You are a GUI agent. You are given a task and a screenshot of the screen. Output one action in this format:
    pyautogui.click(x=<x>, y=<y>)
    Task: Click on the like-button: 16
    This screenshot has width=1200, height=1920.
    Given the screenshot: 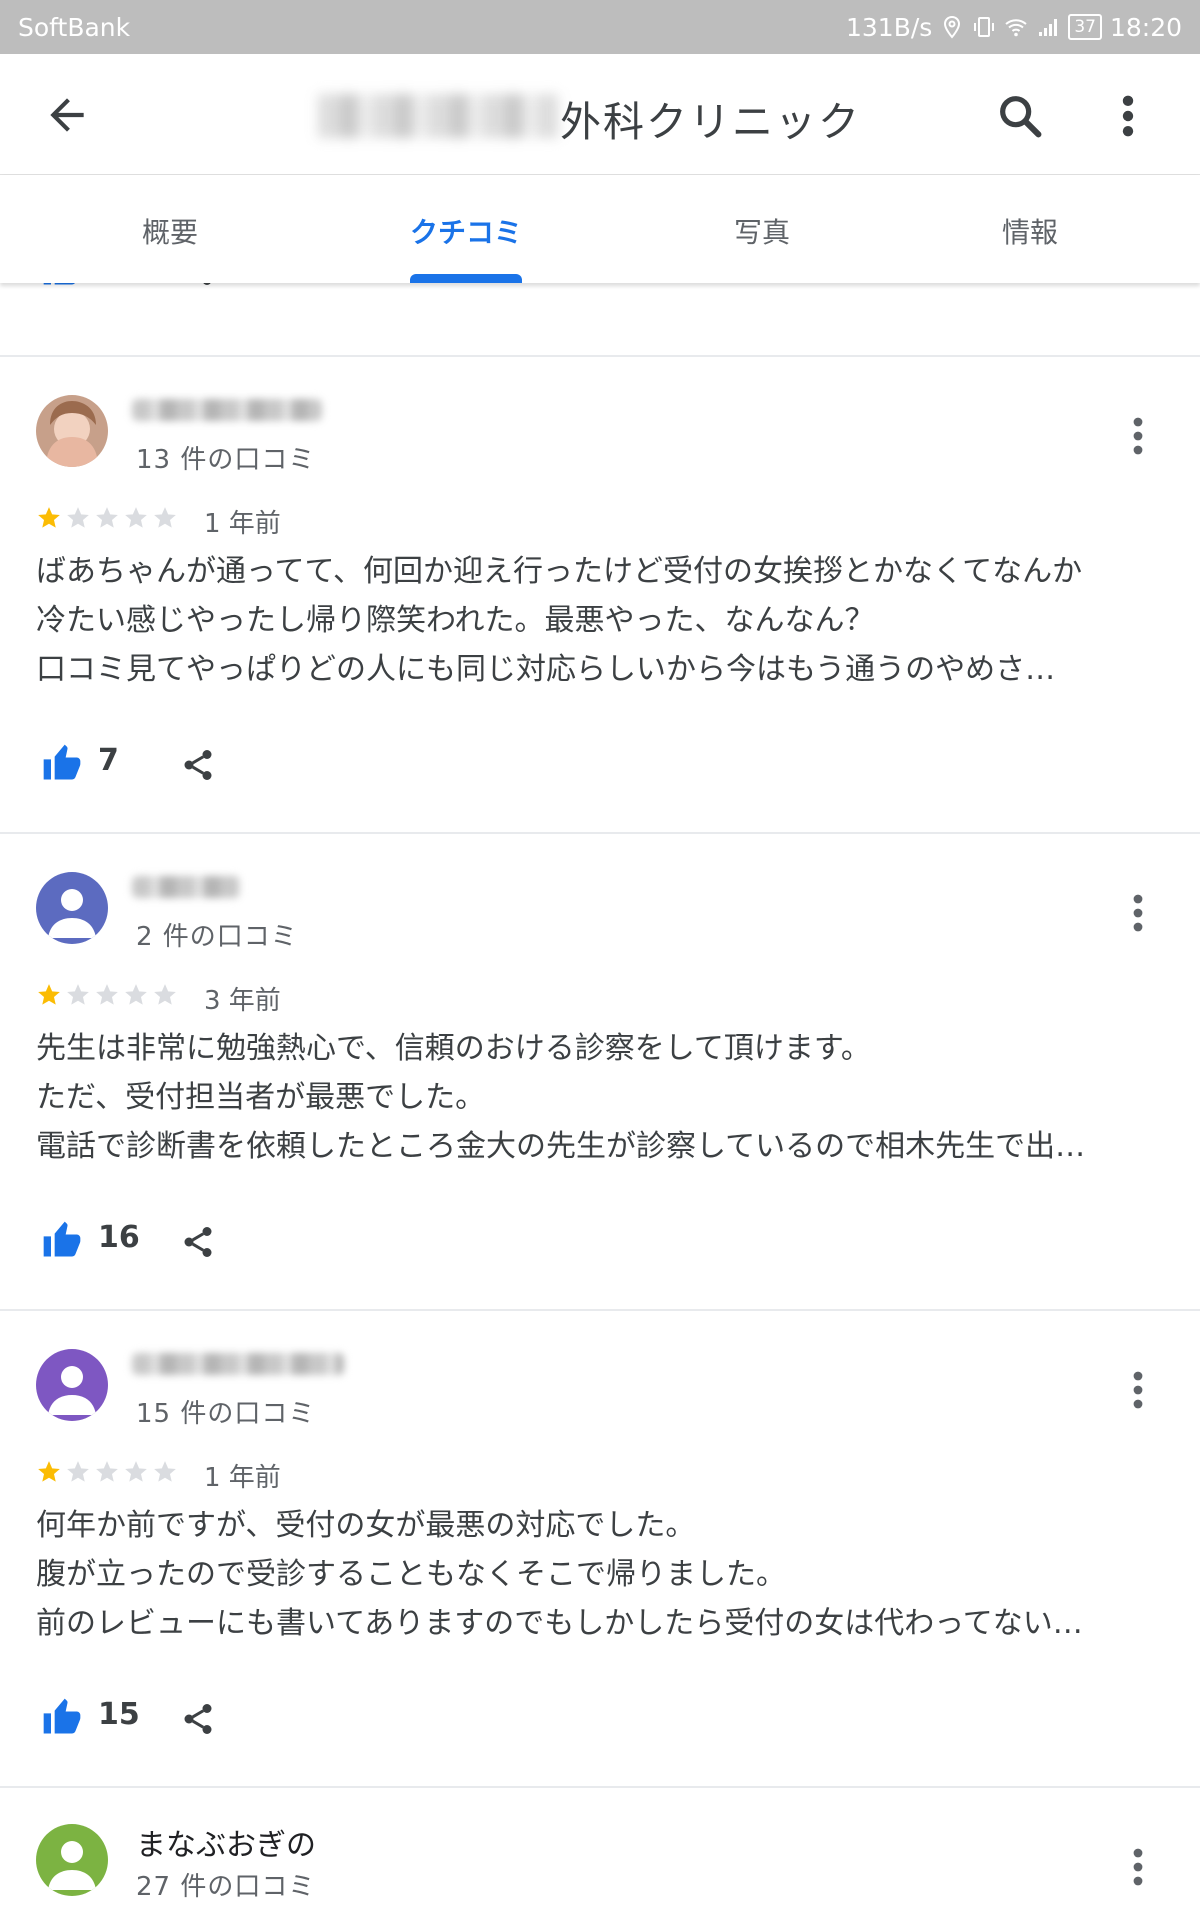 What is the action you would take?
    pyautogui.click(x=186, y=1242)
    